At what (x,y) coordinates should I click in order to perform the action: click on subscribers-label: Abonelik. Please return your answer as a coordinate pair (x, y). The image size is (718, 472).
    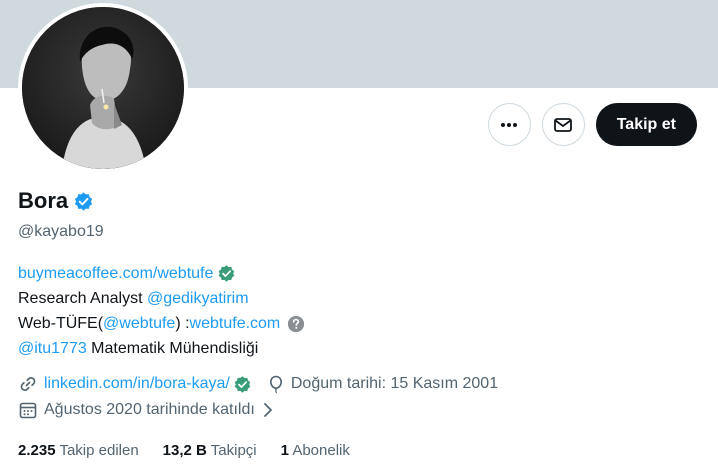
    Looking at the image, I should click on (321, 450).